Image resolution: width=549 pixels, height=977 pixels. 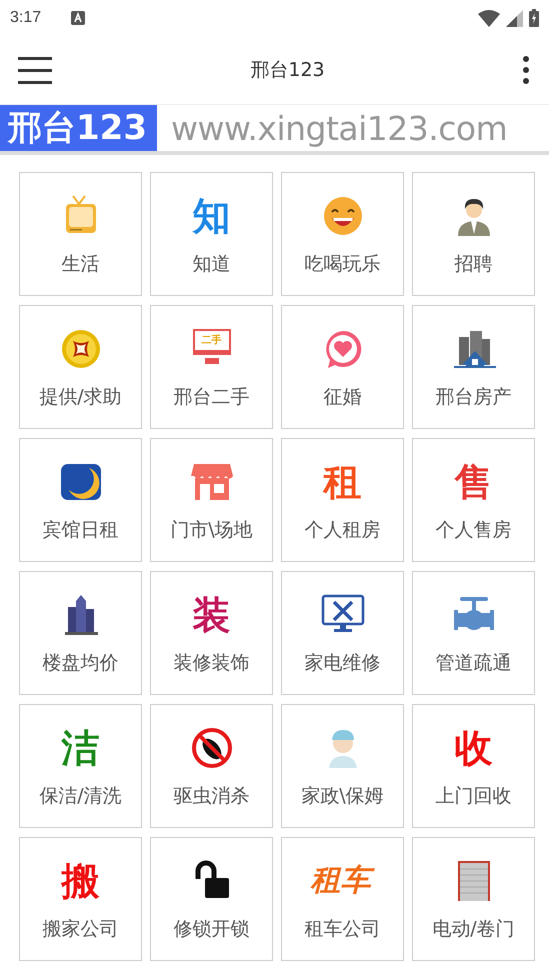 I want to click on category-tile: 售 个人售房, so click(x=473, y=500).